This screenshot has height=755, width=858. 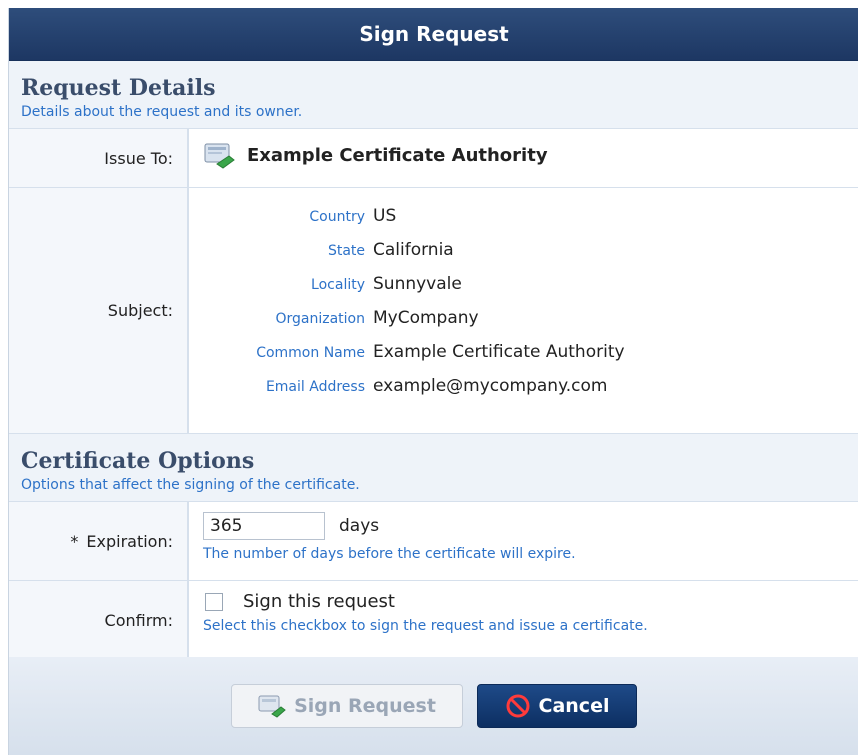 What do you see at coordinates (74, 541) in the screenshot?
I see `required-marker: *` at bounding box center [74, 541].